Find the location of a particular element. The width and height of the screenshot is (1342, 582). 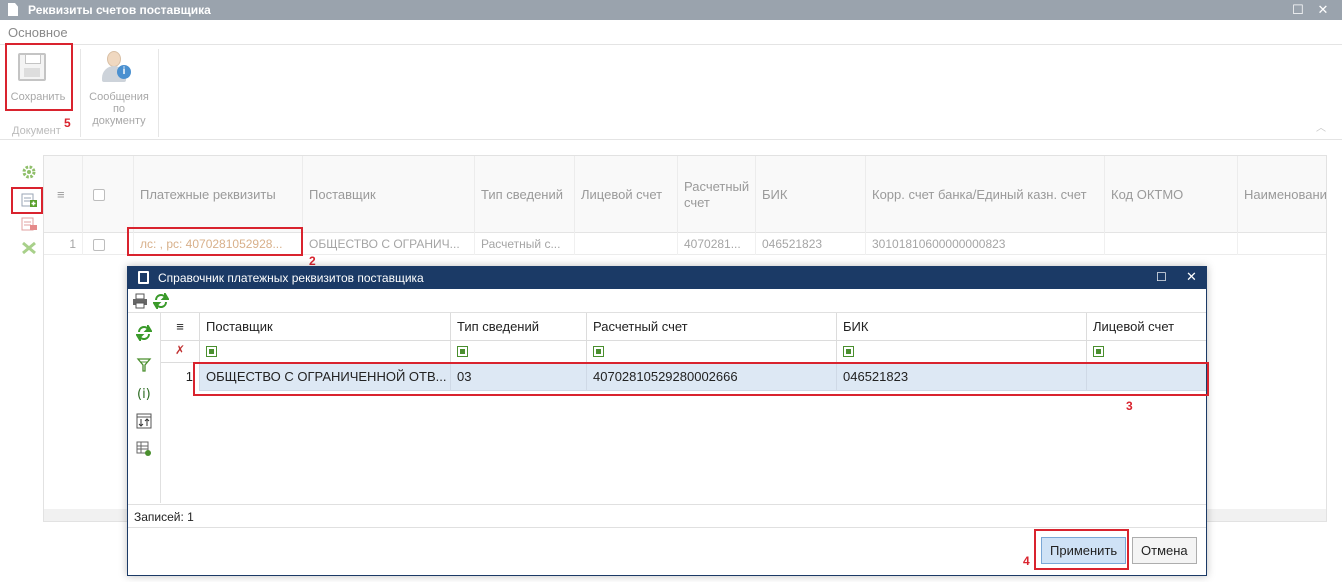

marker-3: 3 is located at coordinates (1129, 406).